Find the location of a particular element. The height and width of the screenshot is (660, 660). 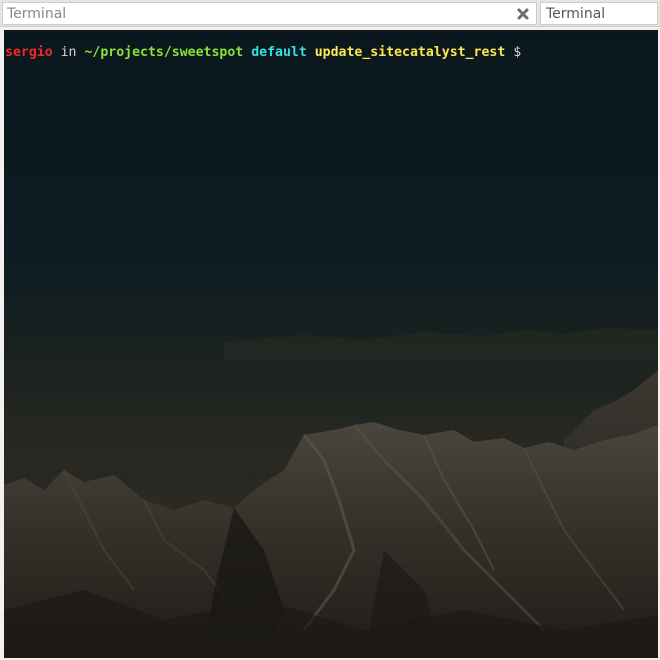

tab-bar: Terminal Terminal is located at coordinates (330, 13).